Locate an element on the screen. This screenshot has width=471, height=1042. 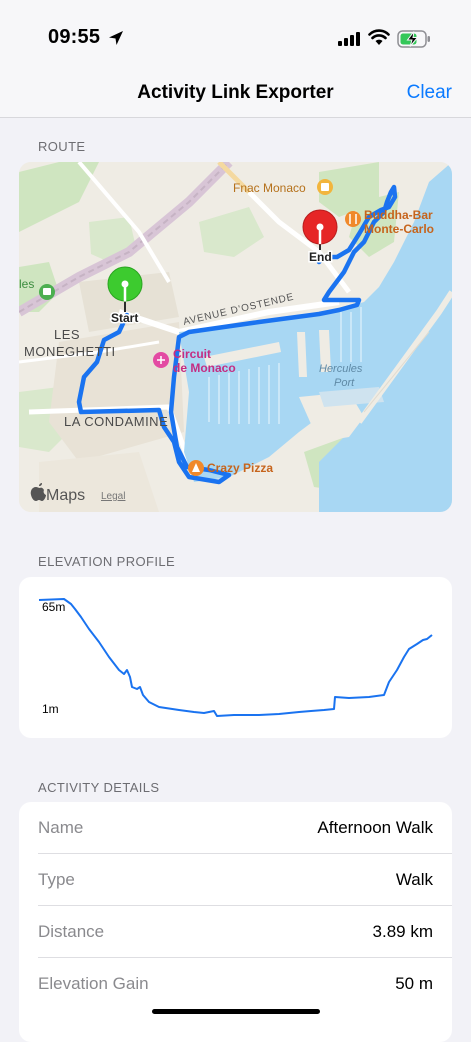
status-time: 09:55 is located at coordinates (74, 37).